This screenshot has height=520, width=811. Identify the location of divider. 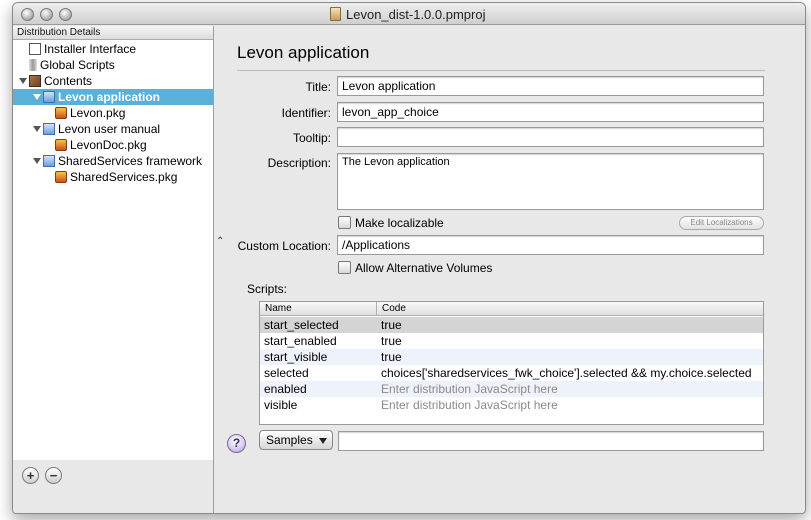
(501, 70).